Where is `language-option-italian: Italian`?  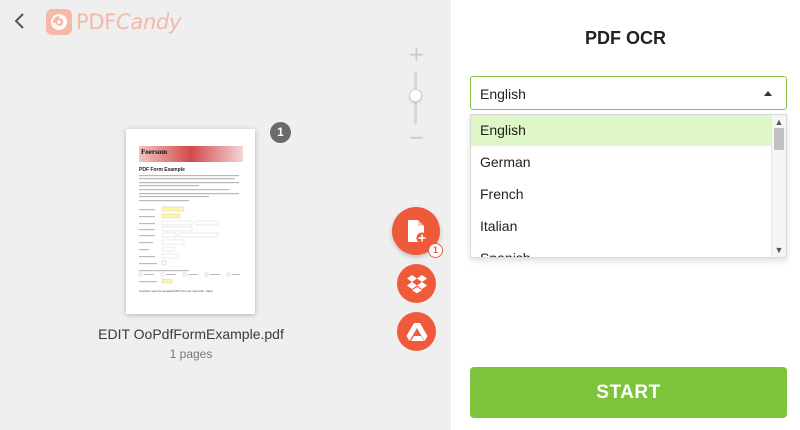
language-option-italian: Italian is located at coordinates (622, 226).